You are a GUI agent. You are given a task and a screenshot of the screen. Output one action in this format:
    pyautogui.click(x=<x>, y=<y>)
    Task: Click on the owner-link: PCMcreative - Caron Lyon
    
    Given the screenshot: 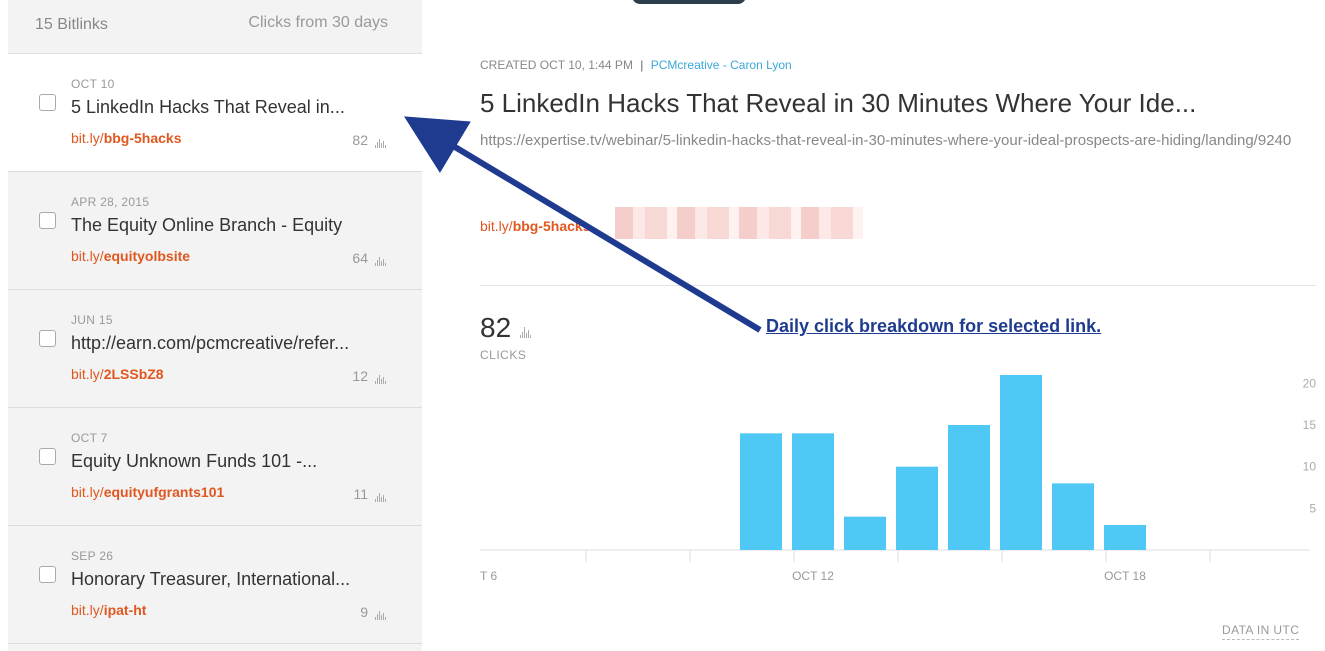 What is the action you would take?
    pyautogui.click(x=721, y=65)
    